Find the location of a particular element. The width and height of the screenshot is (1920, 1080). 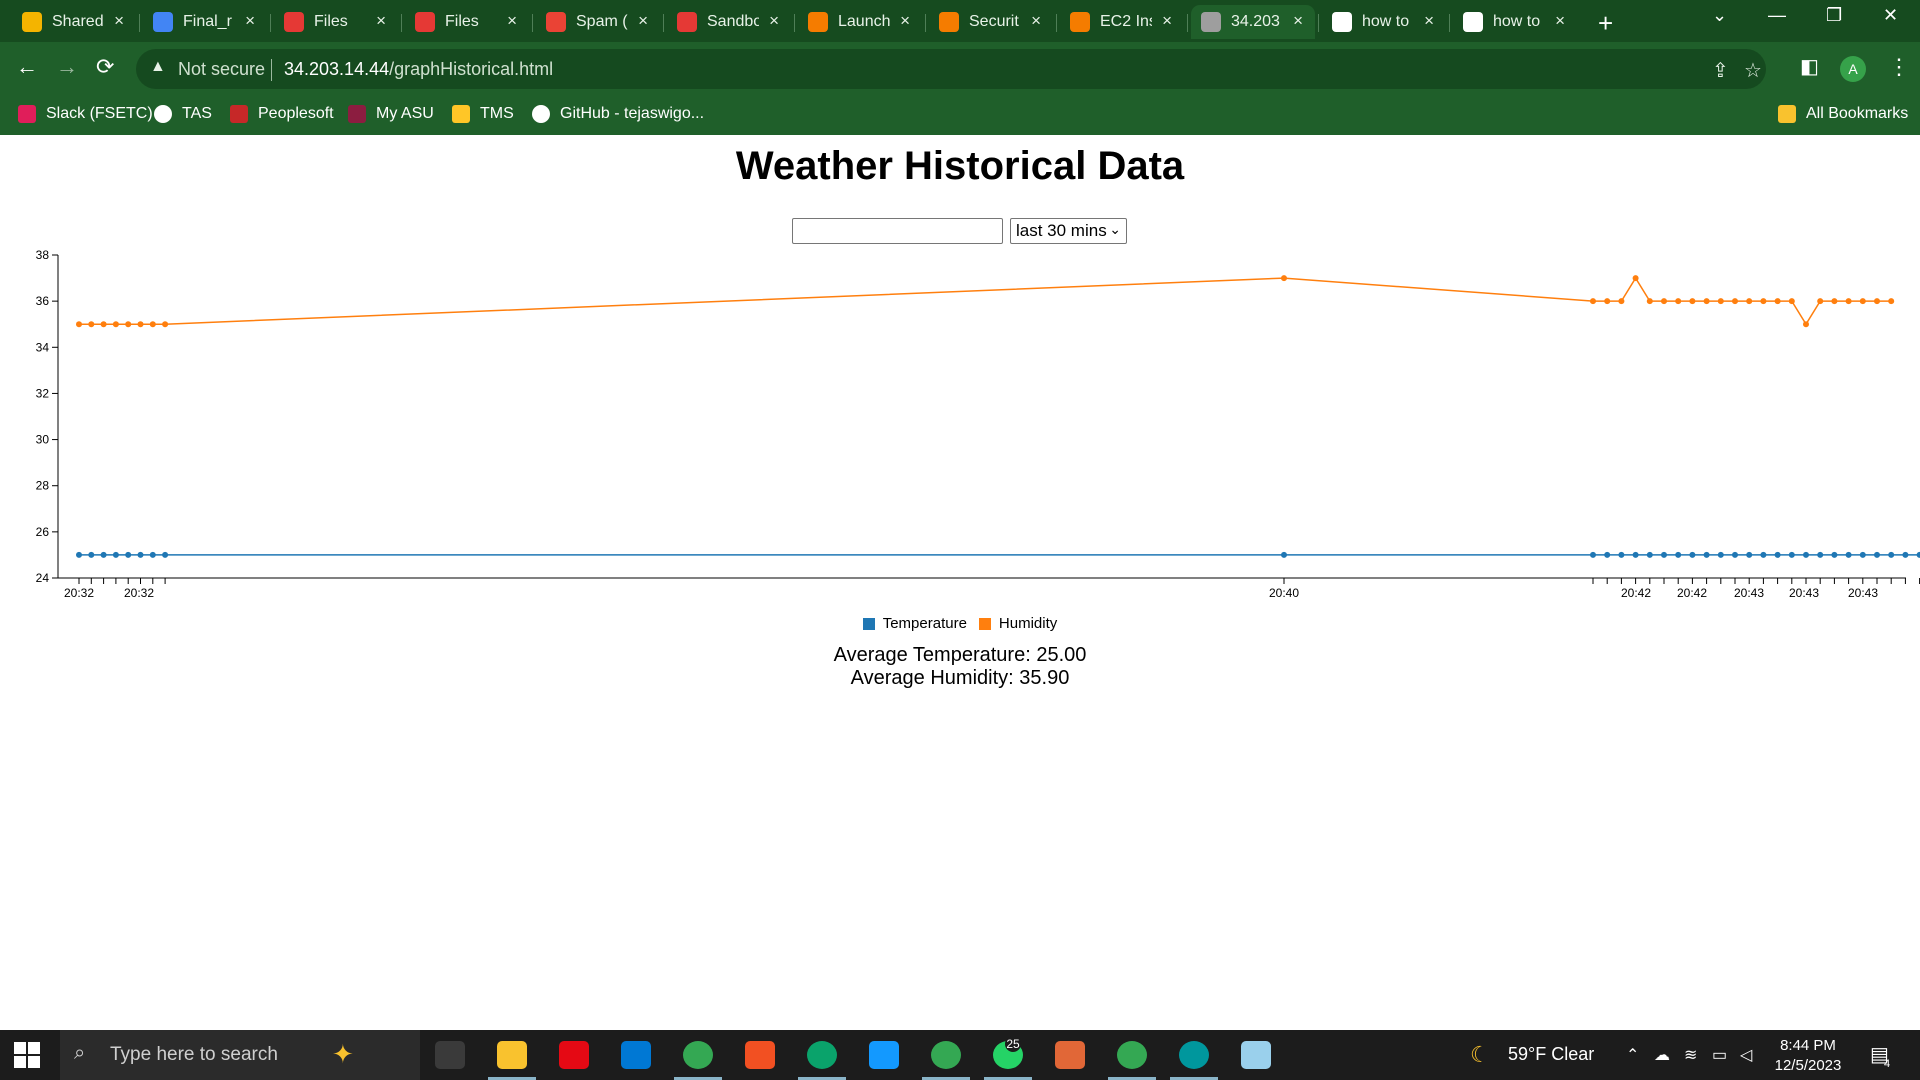

restore-button: ❐ is located at coordinates (1834, 15).